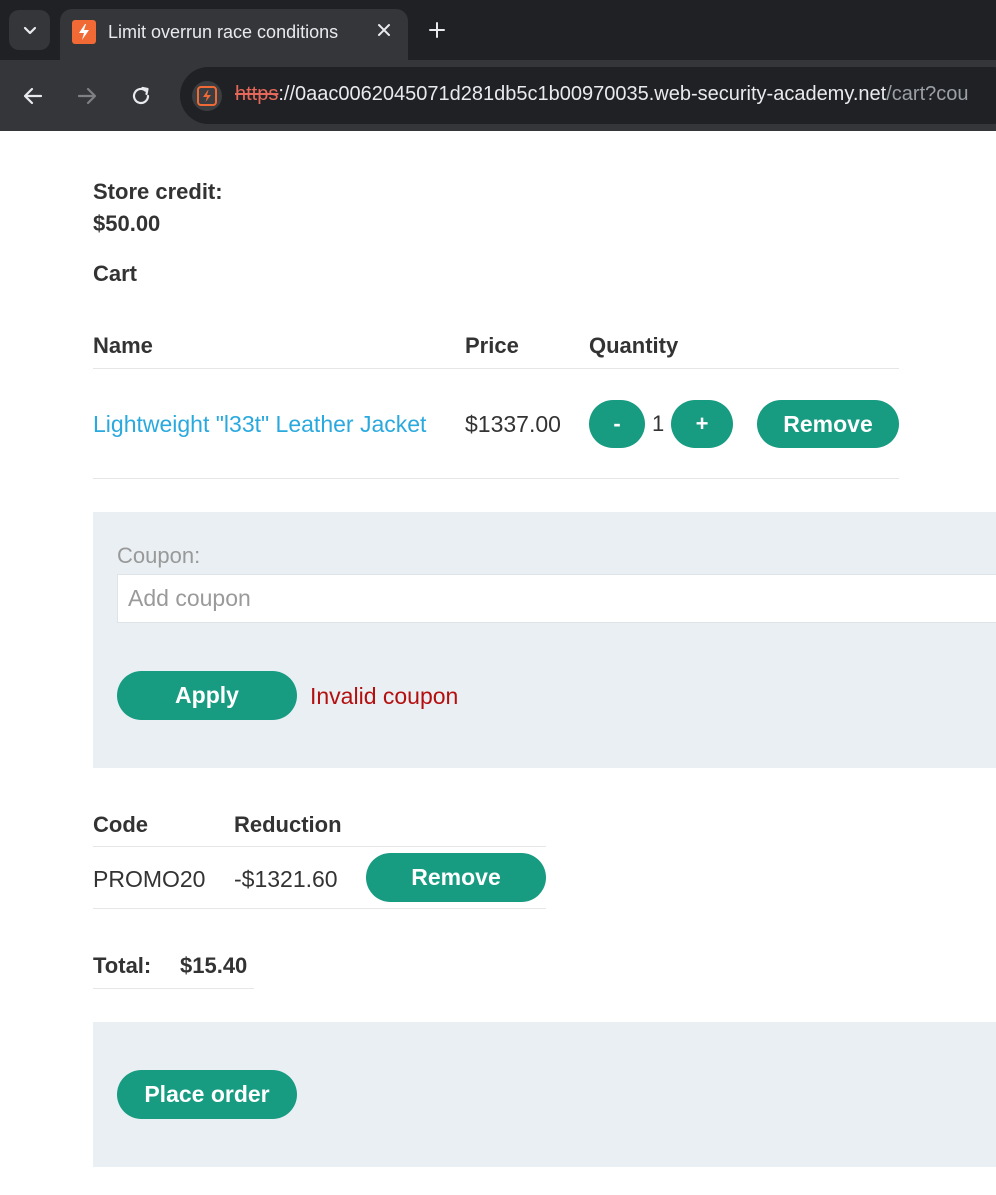 This screenshot has width=996, height=1195. What do you see at coordinates (828, 424) in the screenshot?
I see `remove-item-button: Remove` at bounding box center [828, 424].